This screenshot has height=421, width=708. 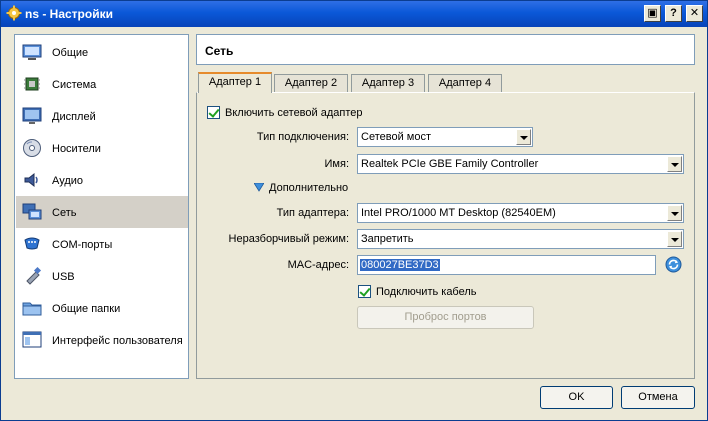 What do you see at coordinates (259, 187) in the screenshot?
I see `expand-triangle-icon` at bounding box center [259, 187].